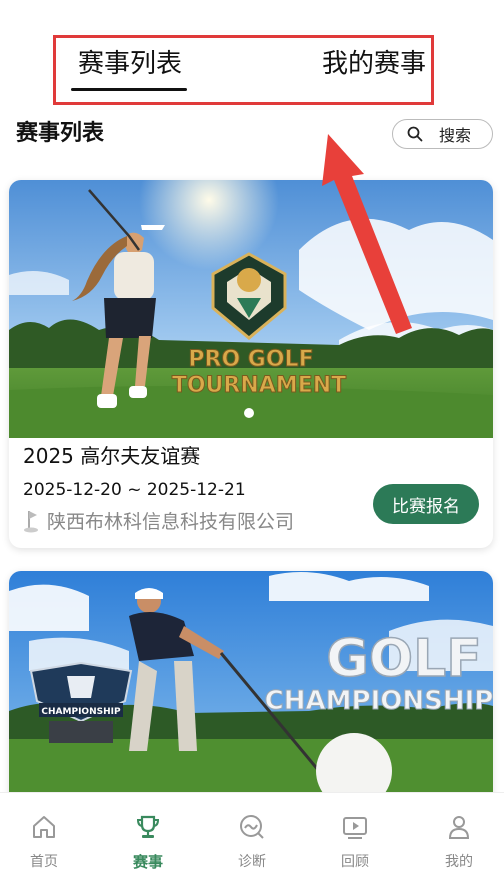 Image resolution: width=504 pixels, height=874 pixels. What do you see at coordinates (112, 456) in the screenshot?
I see `event-title: 2025 高尔夫友谊赛` at bounding box center [112, 456].